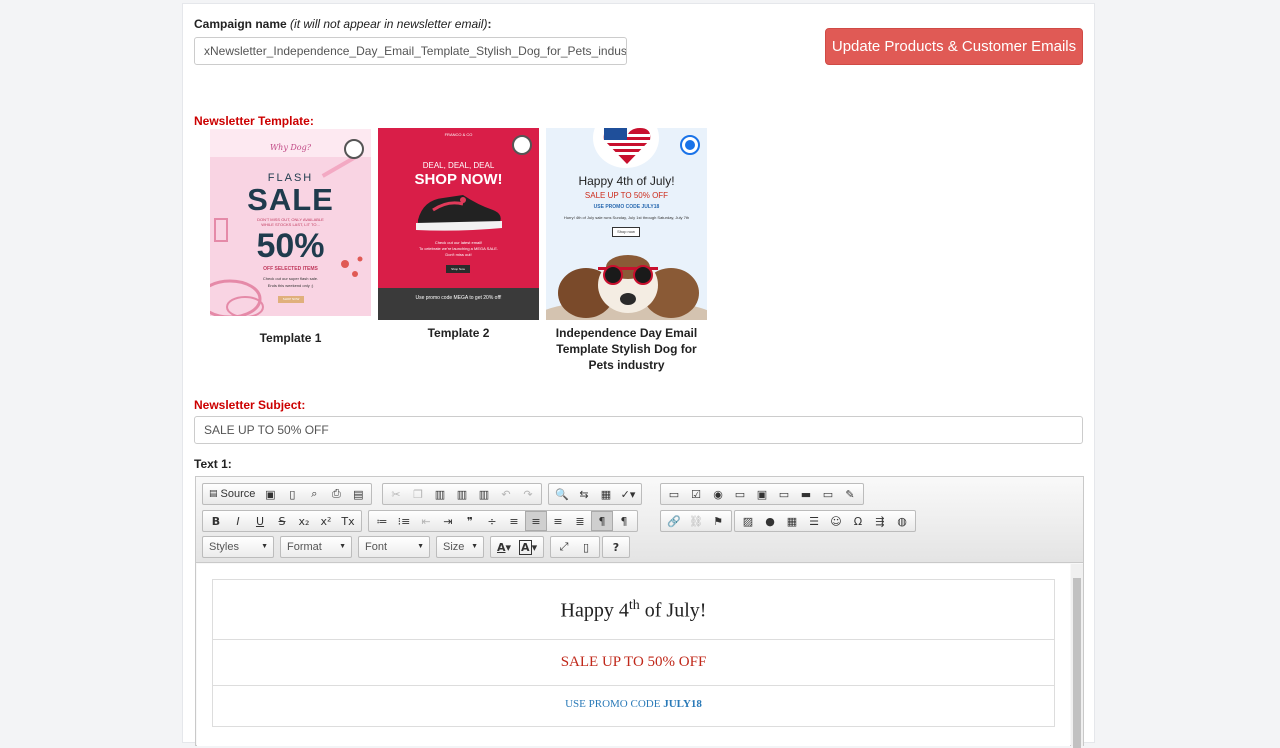 This screenshot has width=1280, height=748. I want to click on help-icon: ?, so click(616, 547).